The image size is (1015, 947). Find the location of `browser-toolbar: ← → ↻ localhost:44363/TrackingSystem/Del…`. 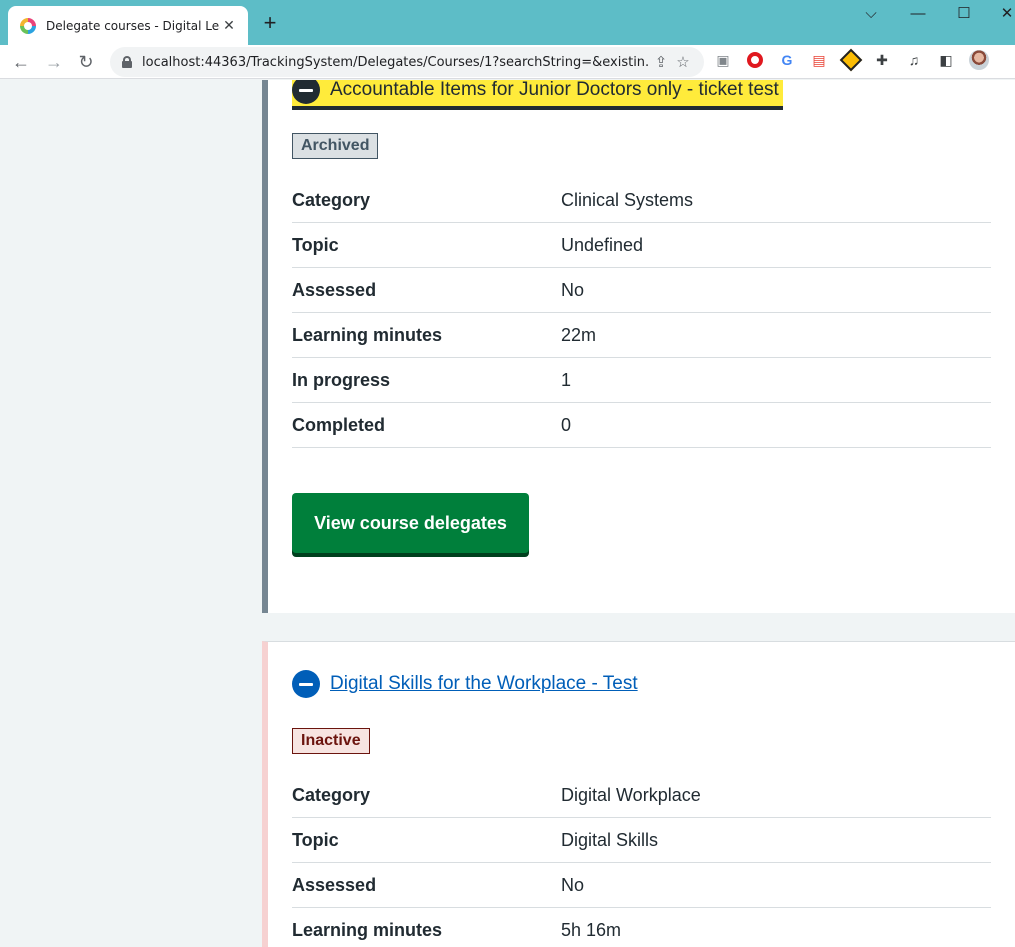

browser-toolbar: ← → ↻ localhost:44363/TrackingSystem/Del… is located at coordinates (507, 62).